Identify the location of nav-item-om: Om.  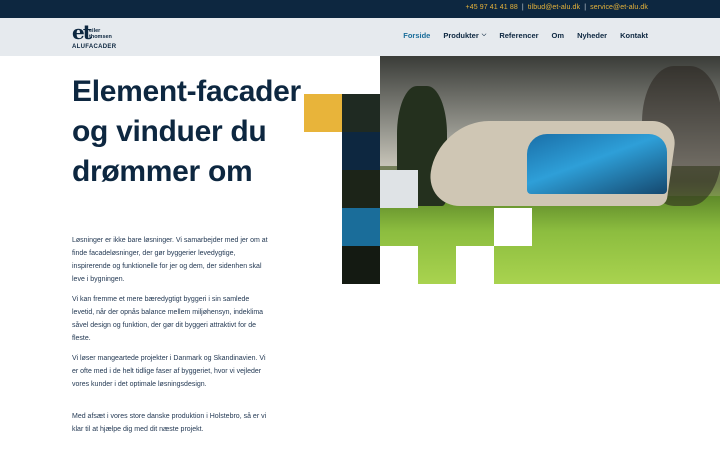
(558, 35).